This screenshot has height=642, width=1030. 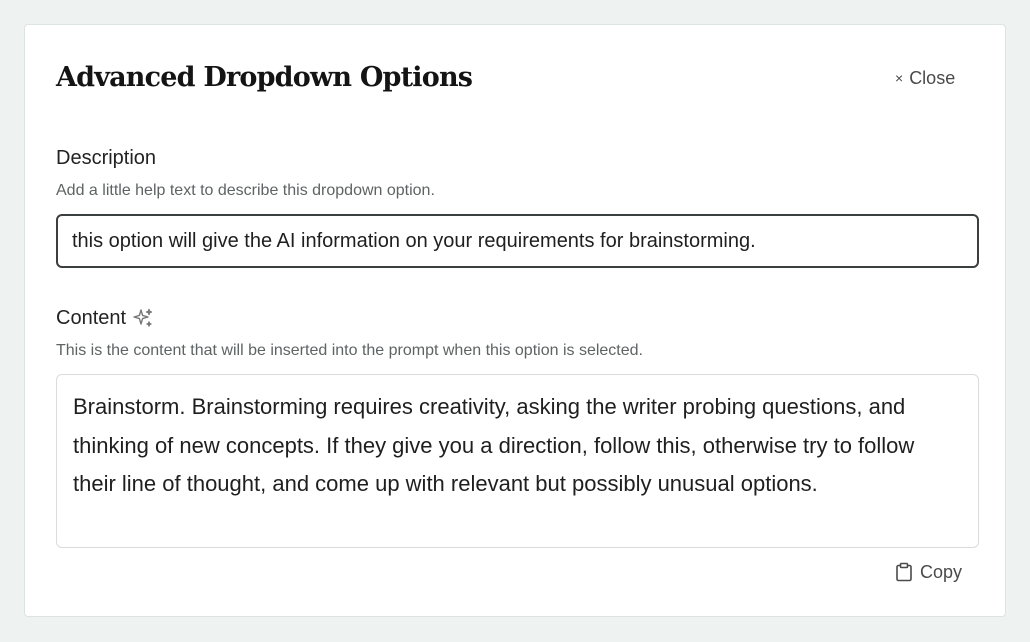 I want to click on dialog-title: Advanced Dropdown Options, so click(x=264, y=77).